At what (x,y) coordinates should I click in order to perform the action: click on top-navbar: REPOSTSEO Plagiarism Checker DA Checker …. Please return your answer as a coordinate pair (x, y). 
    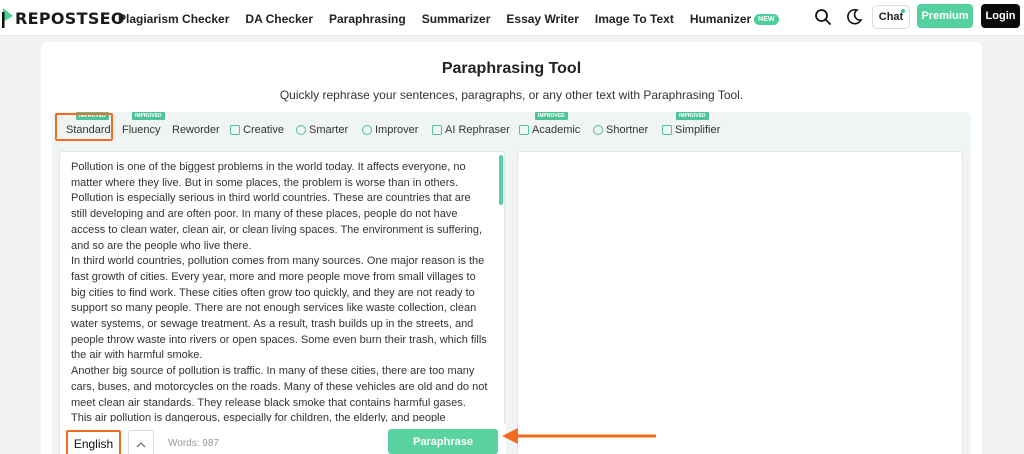
    Looking at the image, I should click on (512, 18).